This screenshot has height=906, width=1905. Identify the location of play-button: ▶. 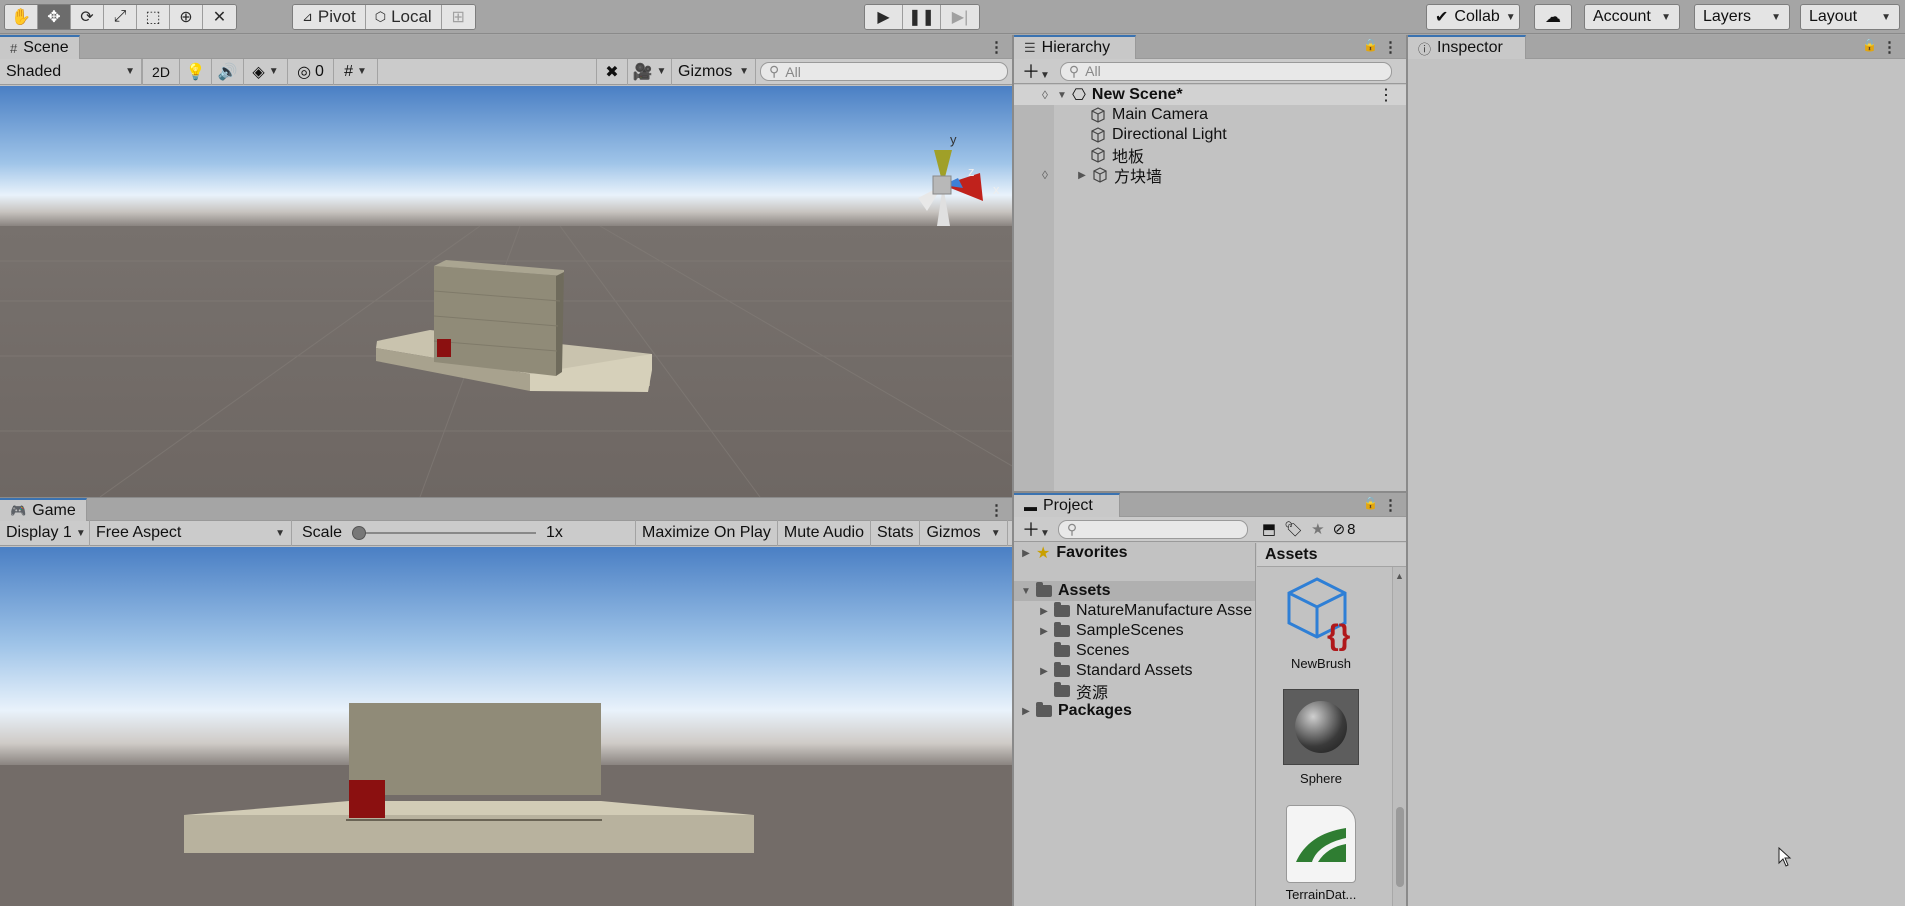
(884, 17).